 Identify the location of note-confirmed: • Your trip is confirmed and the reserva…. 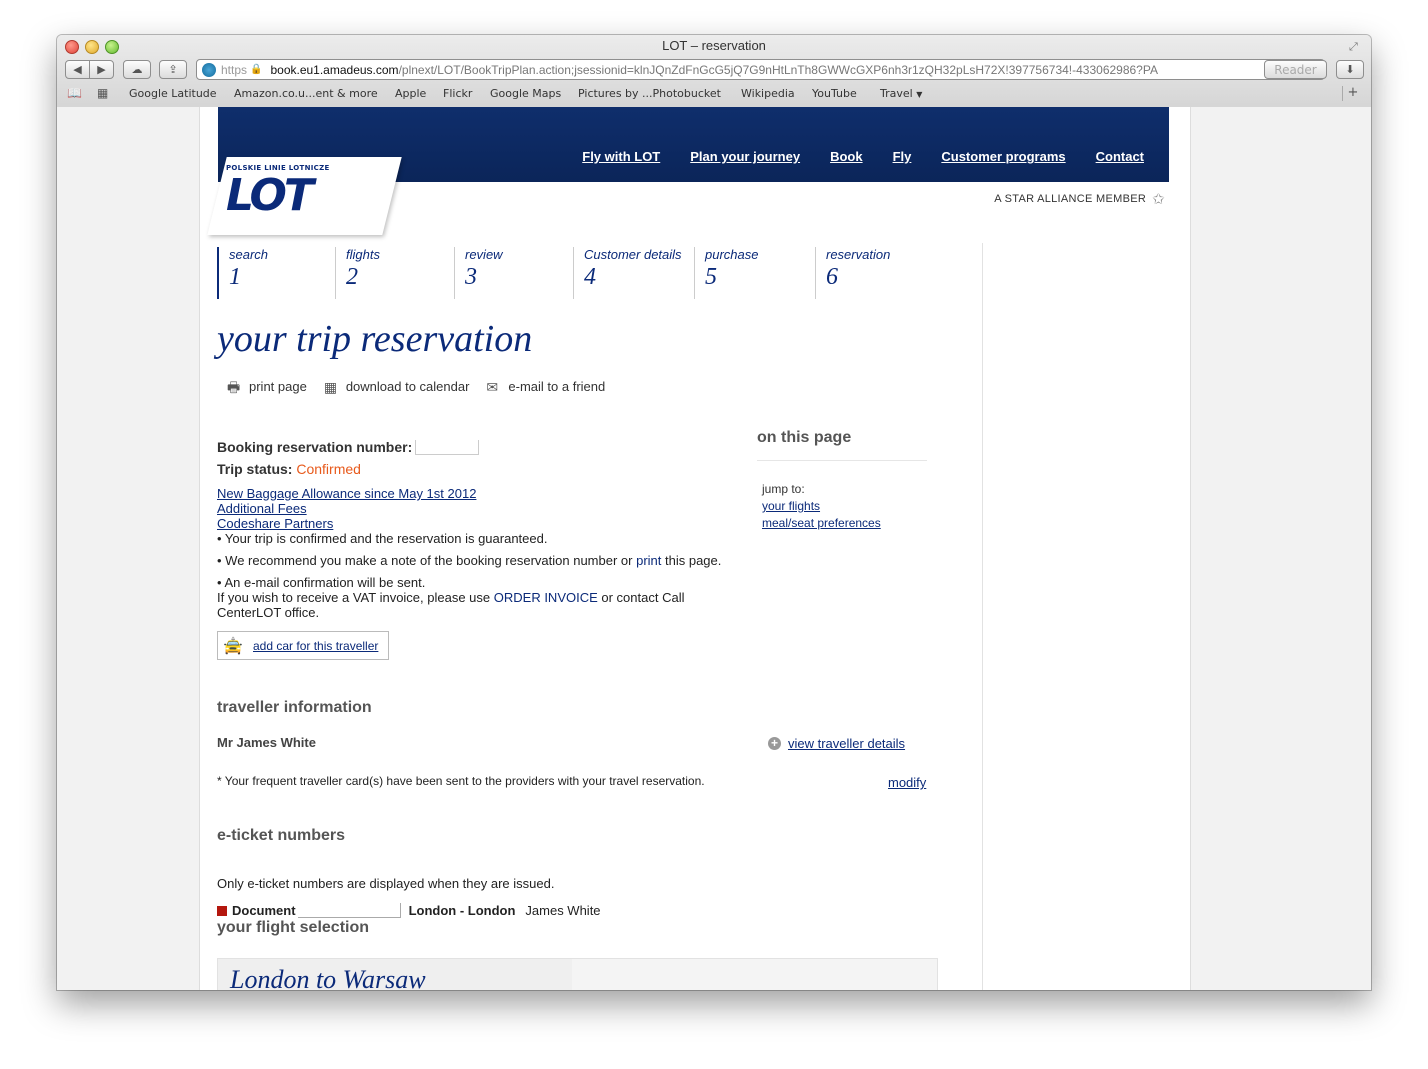
(382, 538).